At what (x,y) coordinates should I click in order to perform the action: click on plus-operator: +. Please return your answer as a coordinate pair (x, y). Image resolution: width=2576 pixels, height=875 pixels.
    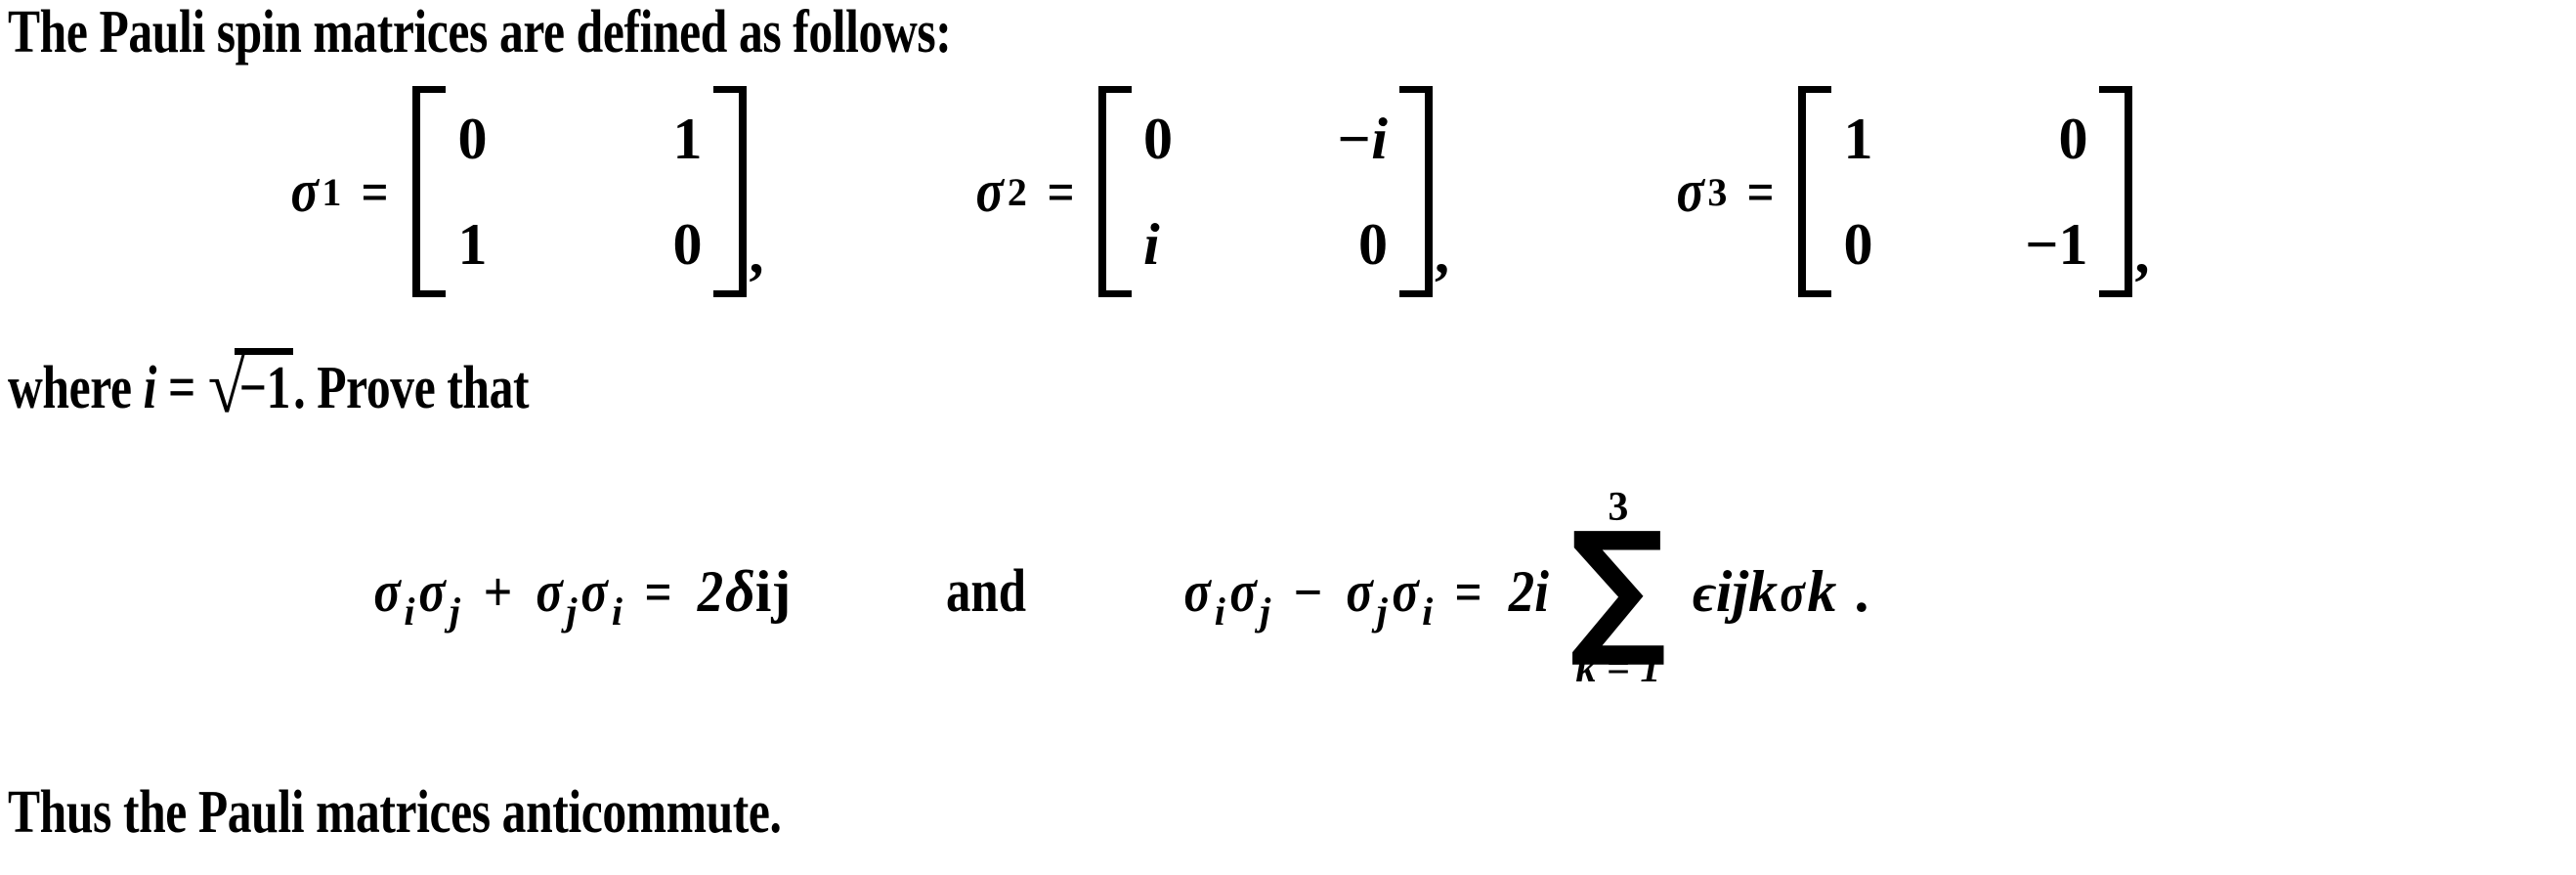
    Looking at the image, I should click on (498, 591).